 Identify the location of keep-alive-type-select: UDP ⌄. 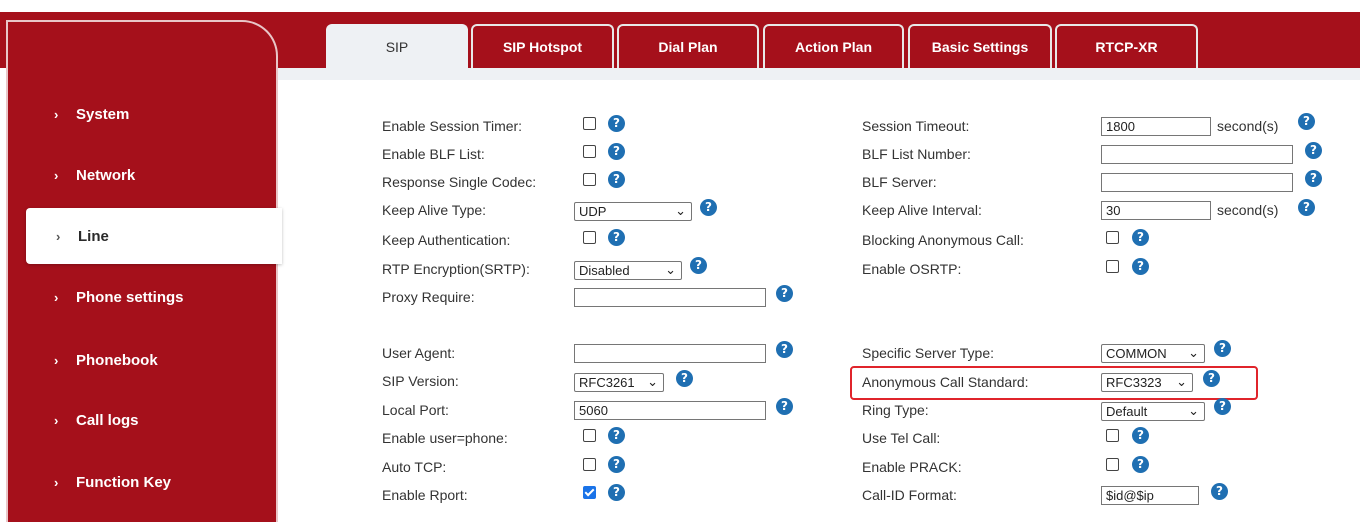
(633, 211).